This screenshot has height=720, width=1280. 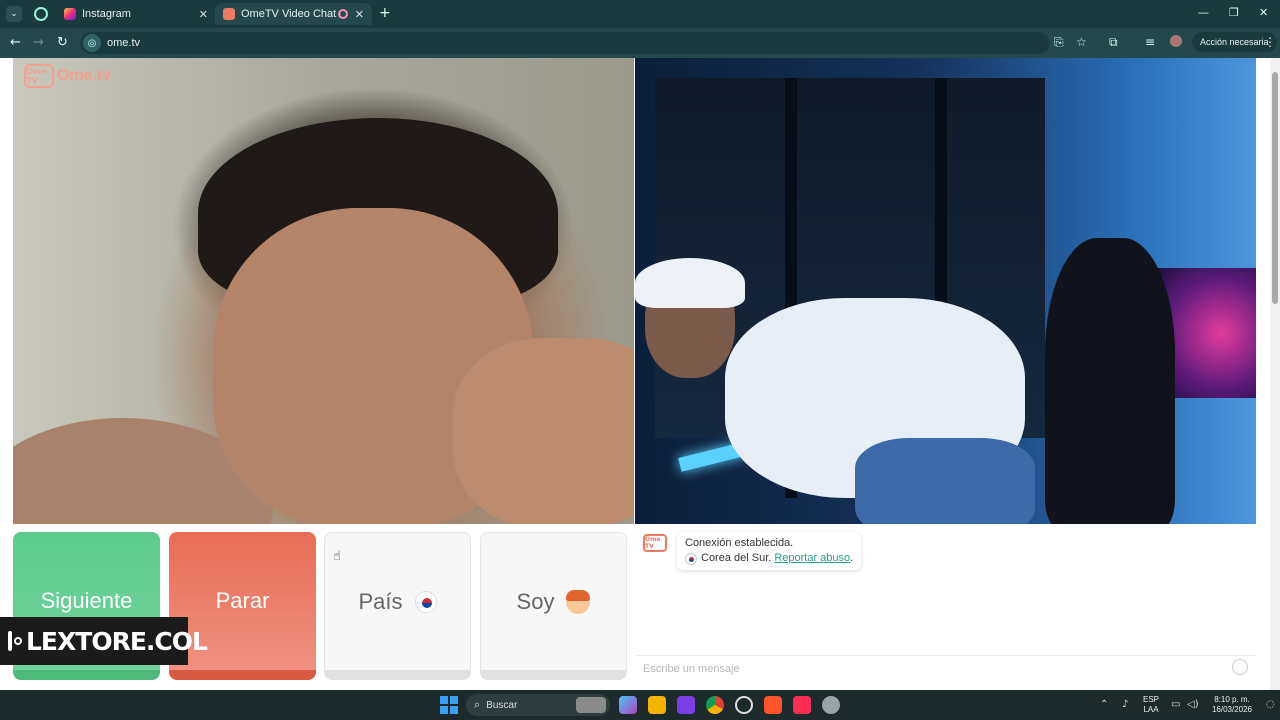 I want to click on new-tab-button: +, so click(x=385, y=13).